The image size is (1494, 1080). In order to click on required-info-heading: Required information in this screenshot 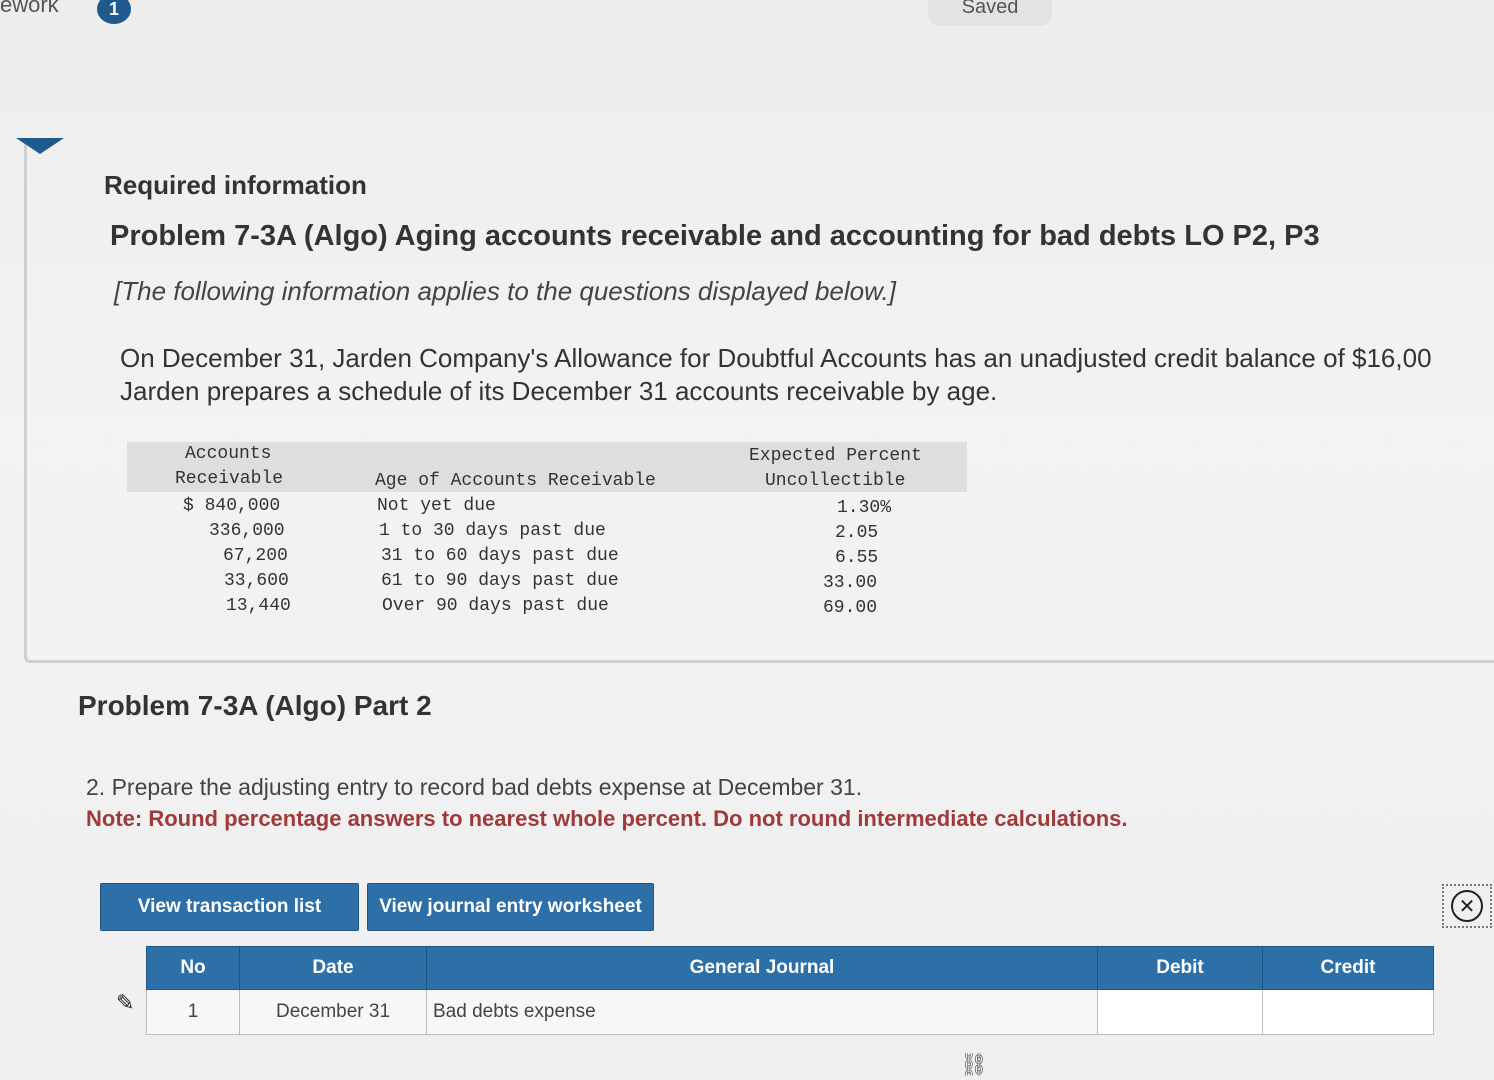, I will do `click(235, 185)`.